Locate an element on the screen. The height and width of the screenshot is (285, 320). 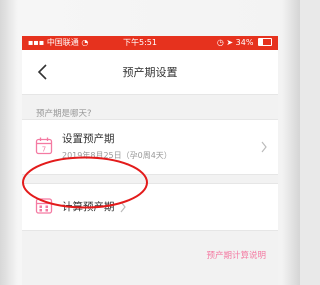
calc-due-date-row: 计算预产期 is located at coordinates (150, 207).